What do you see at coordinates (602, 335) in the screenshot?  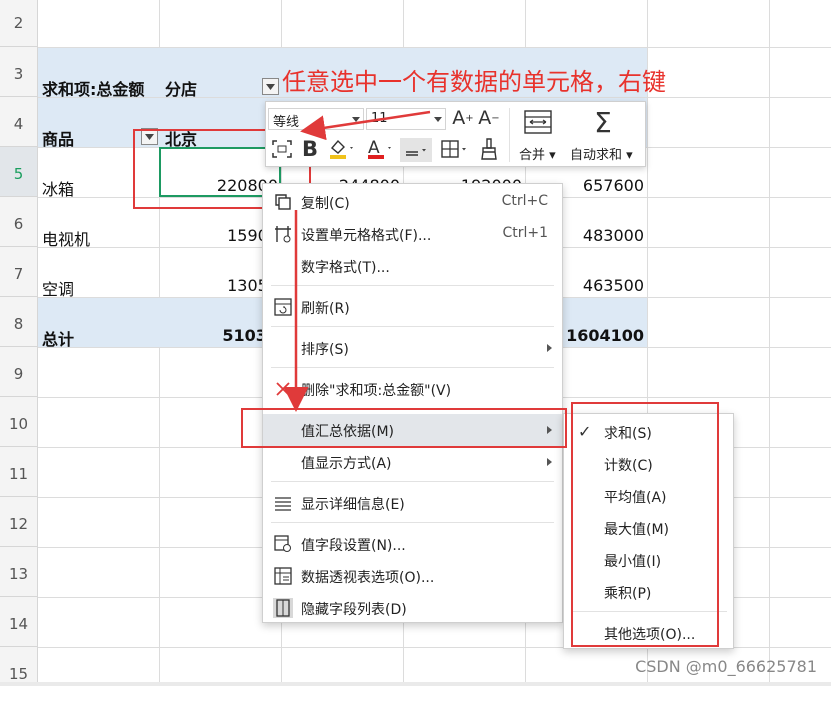 I see `pivot-grand-total: 1604100` at bounding box center [602, 335].